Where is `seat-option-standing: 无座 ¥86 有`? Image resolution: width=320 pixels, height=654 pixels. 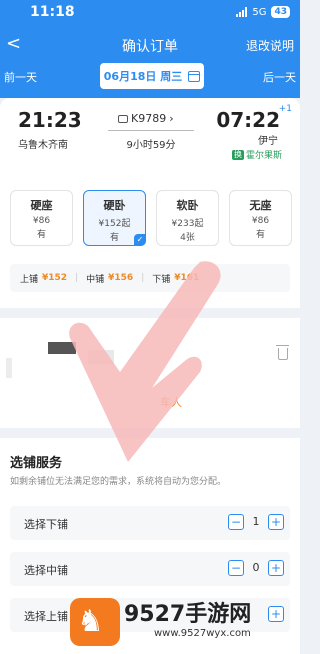 seat-option-standing: 无座 ¥86 有 is located at coordinates (260, 218).